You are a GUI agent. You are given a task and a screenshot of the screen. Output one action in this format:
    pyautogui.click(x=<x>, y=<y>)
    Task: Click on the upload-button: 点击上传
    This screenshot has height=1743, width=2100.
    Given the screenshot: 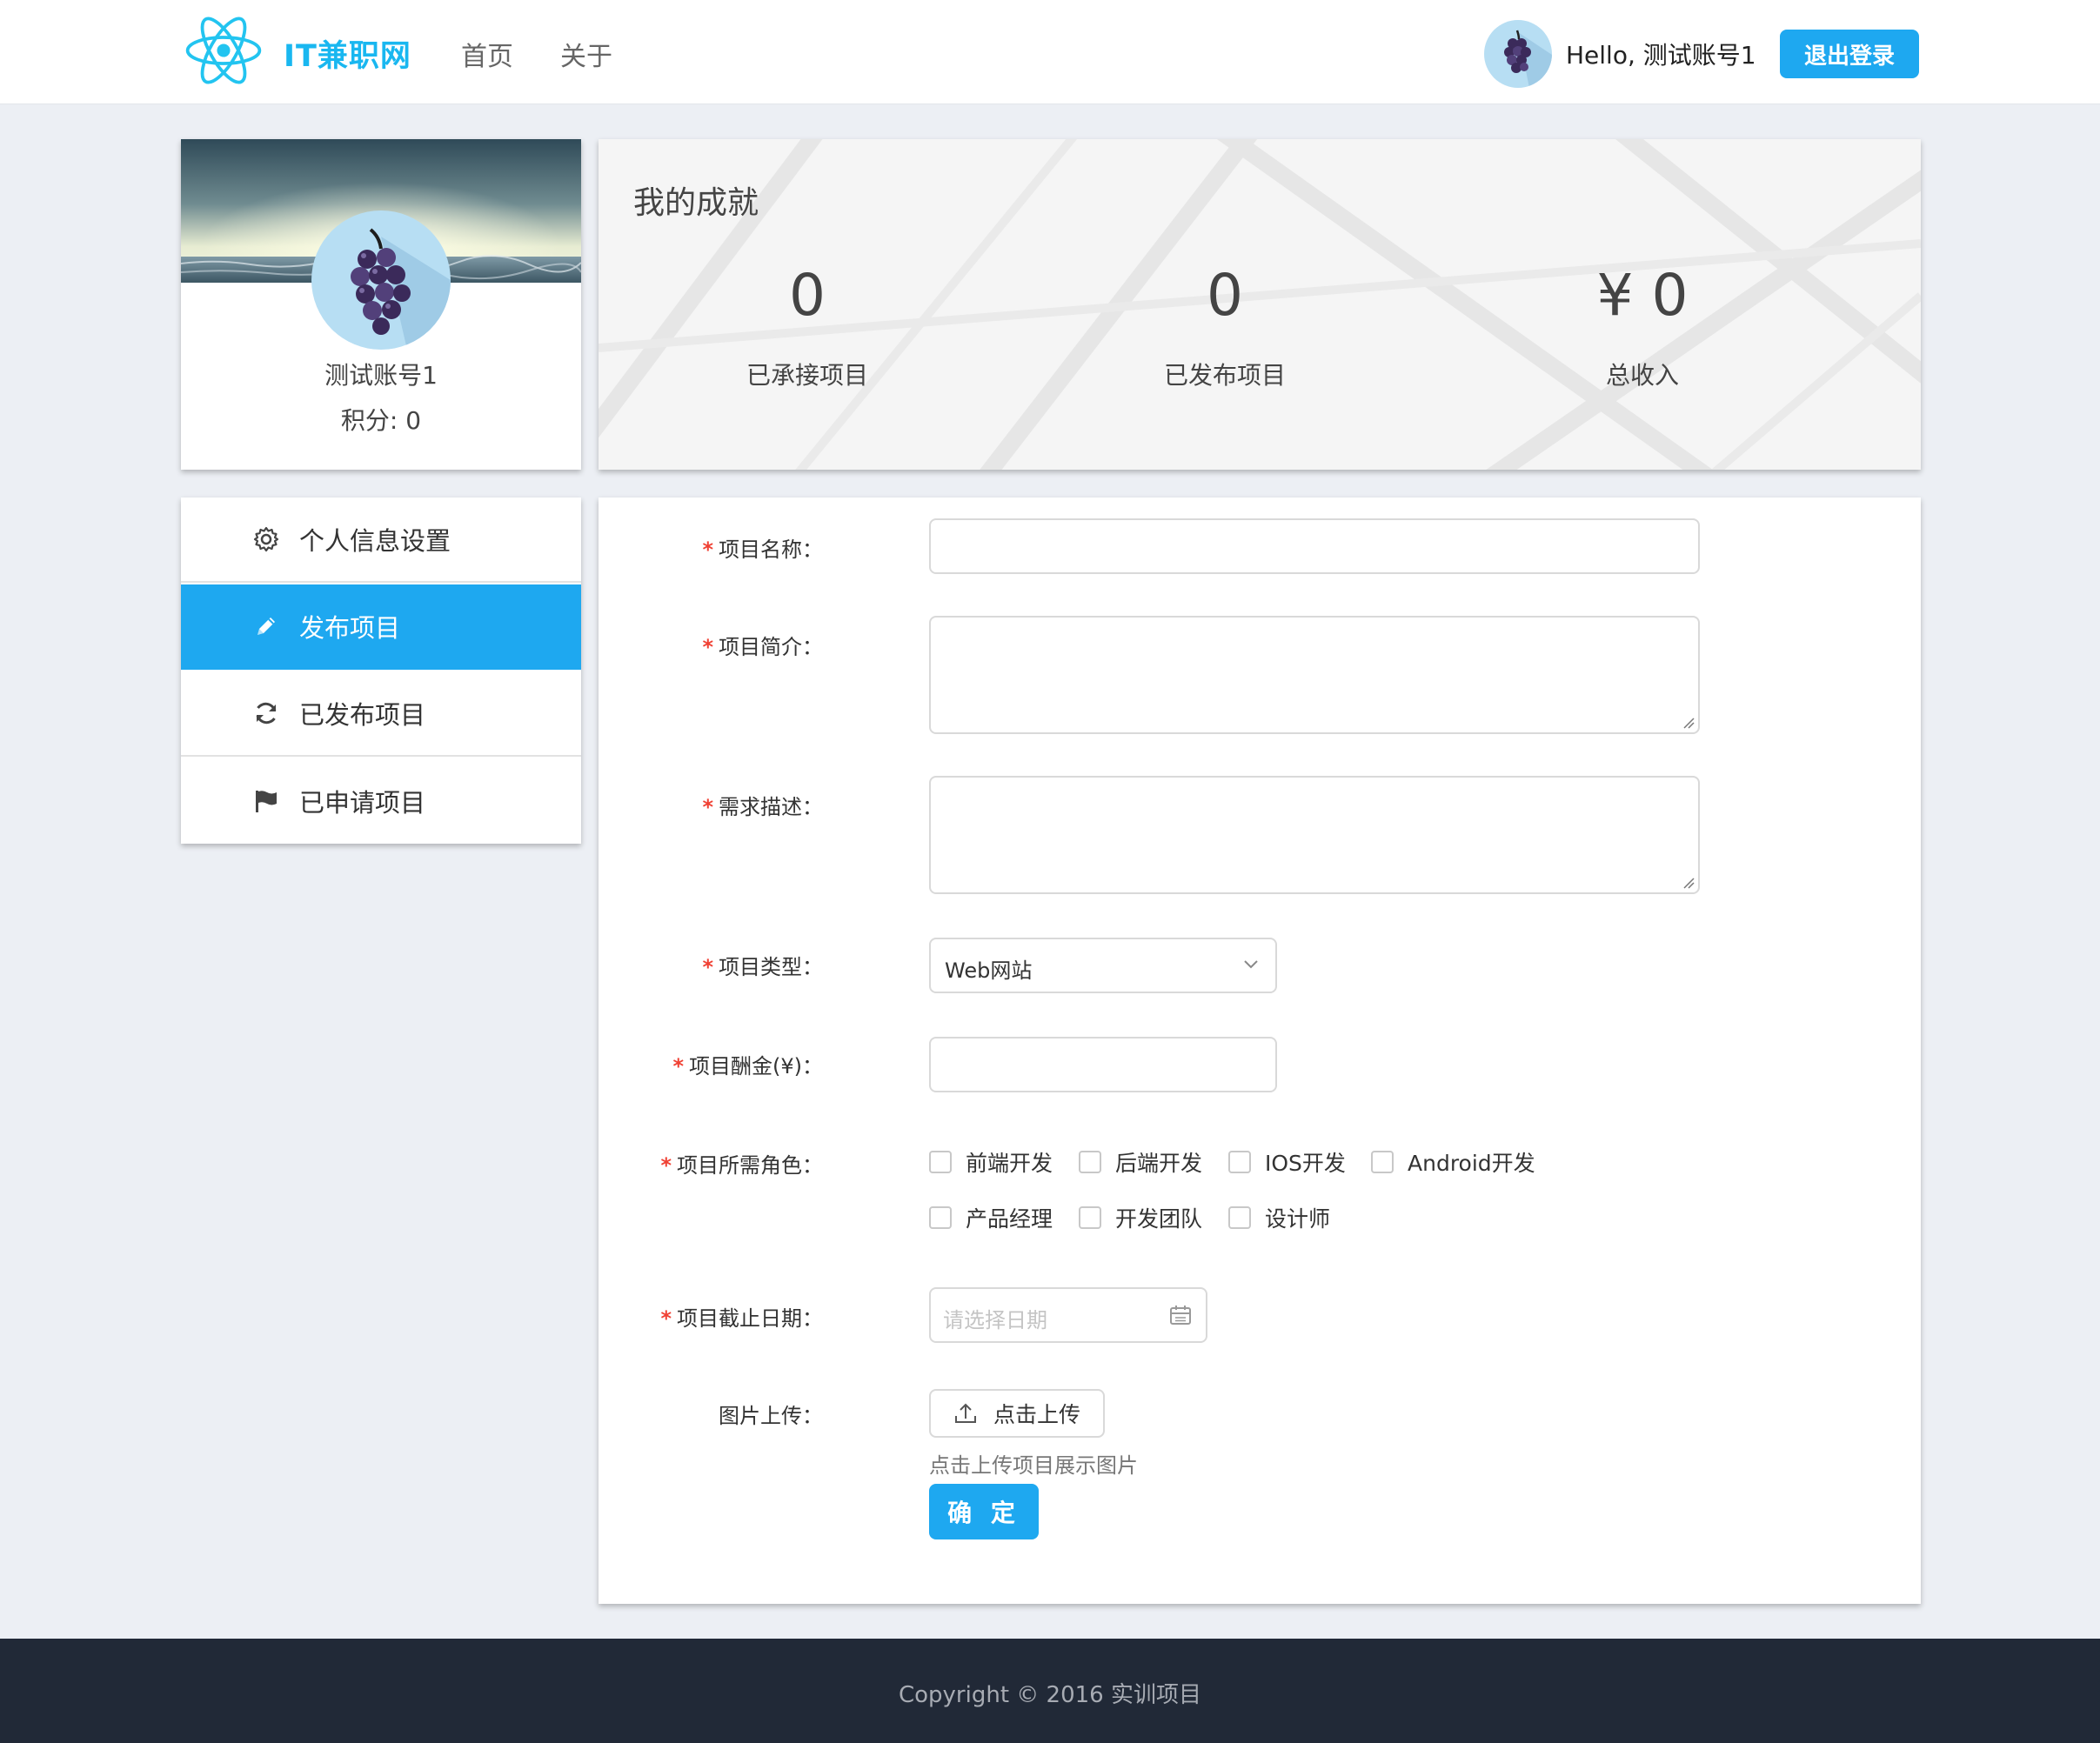 What is the action you would take?
    pyautogui.click(x=1017, y=1413)
    